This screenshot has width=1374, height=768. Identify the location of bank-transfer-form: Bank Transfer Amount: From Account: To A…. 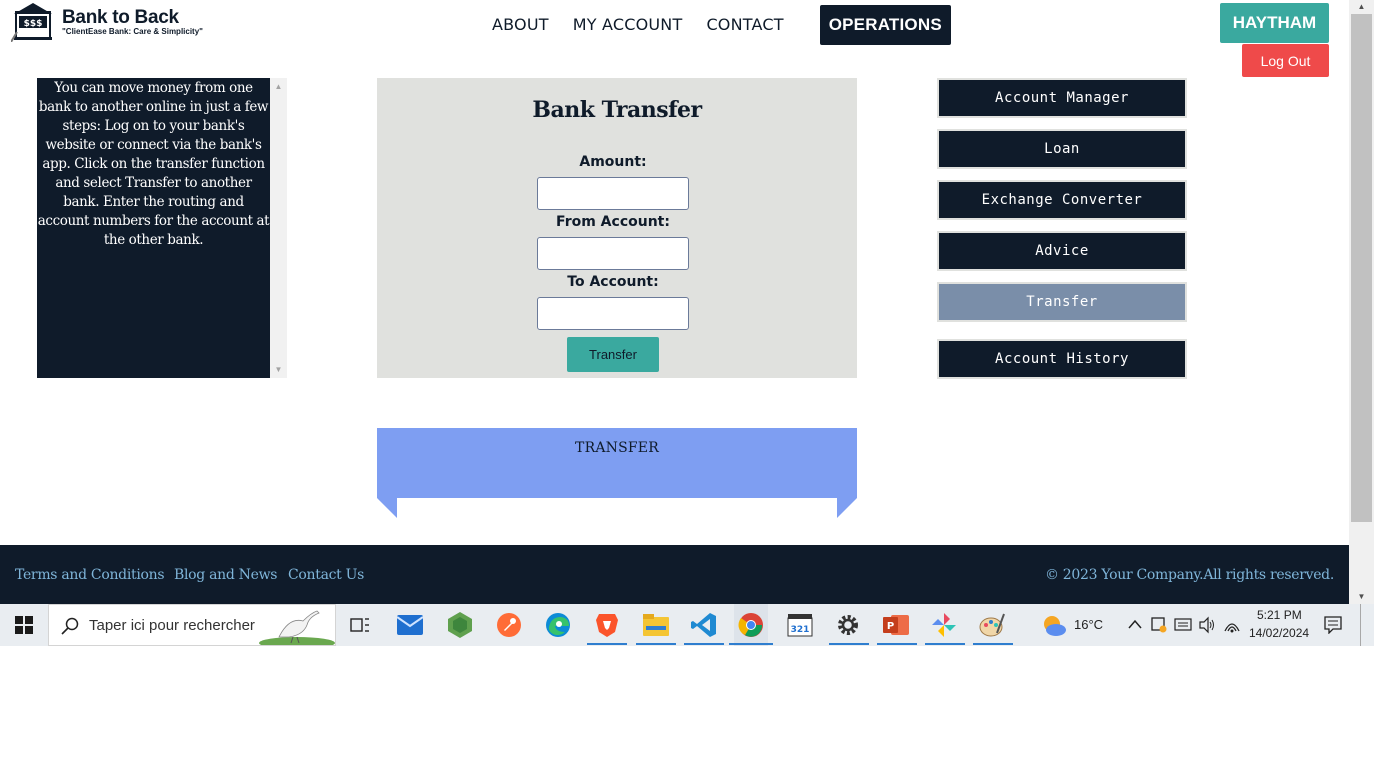
(617, 228).